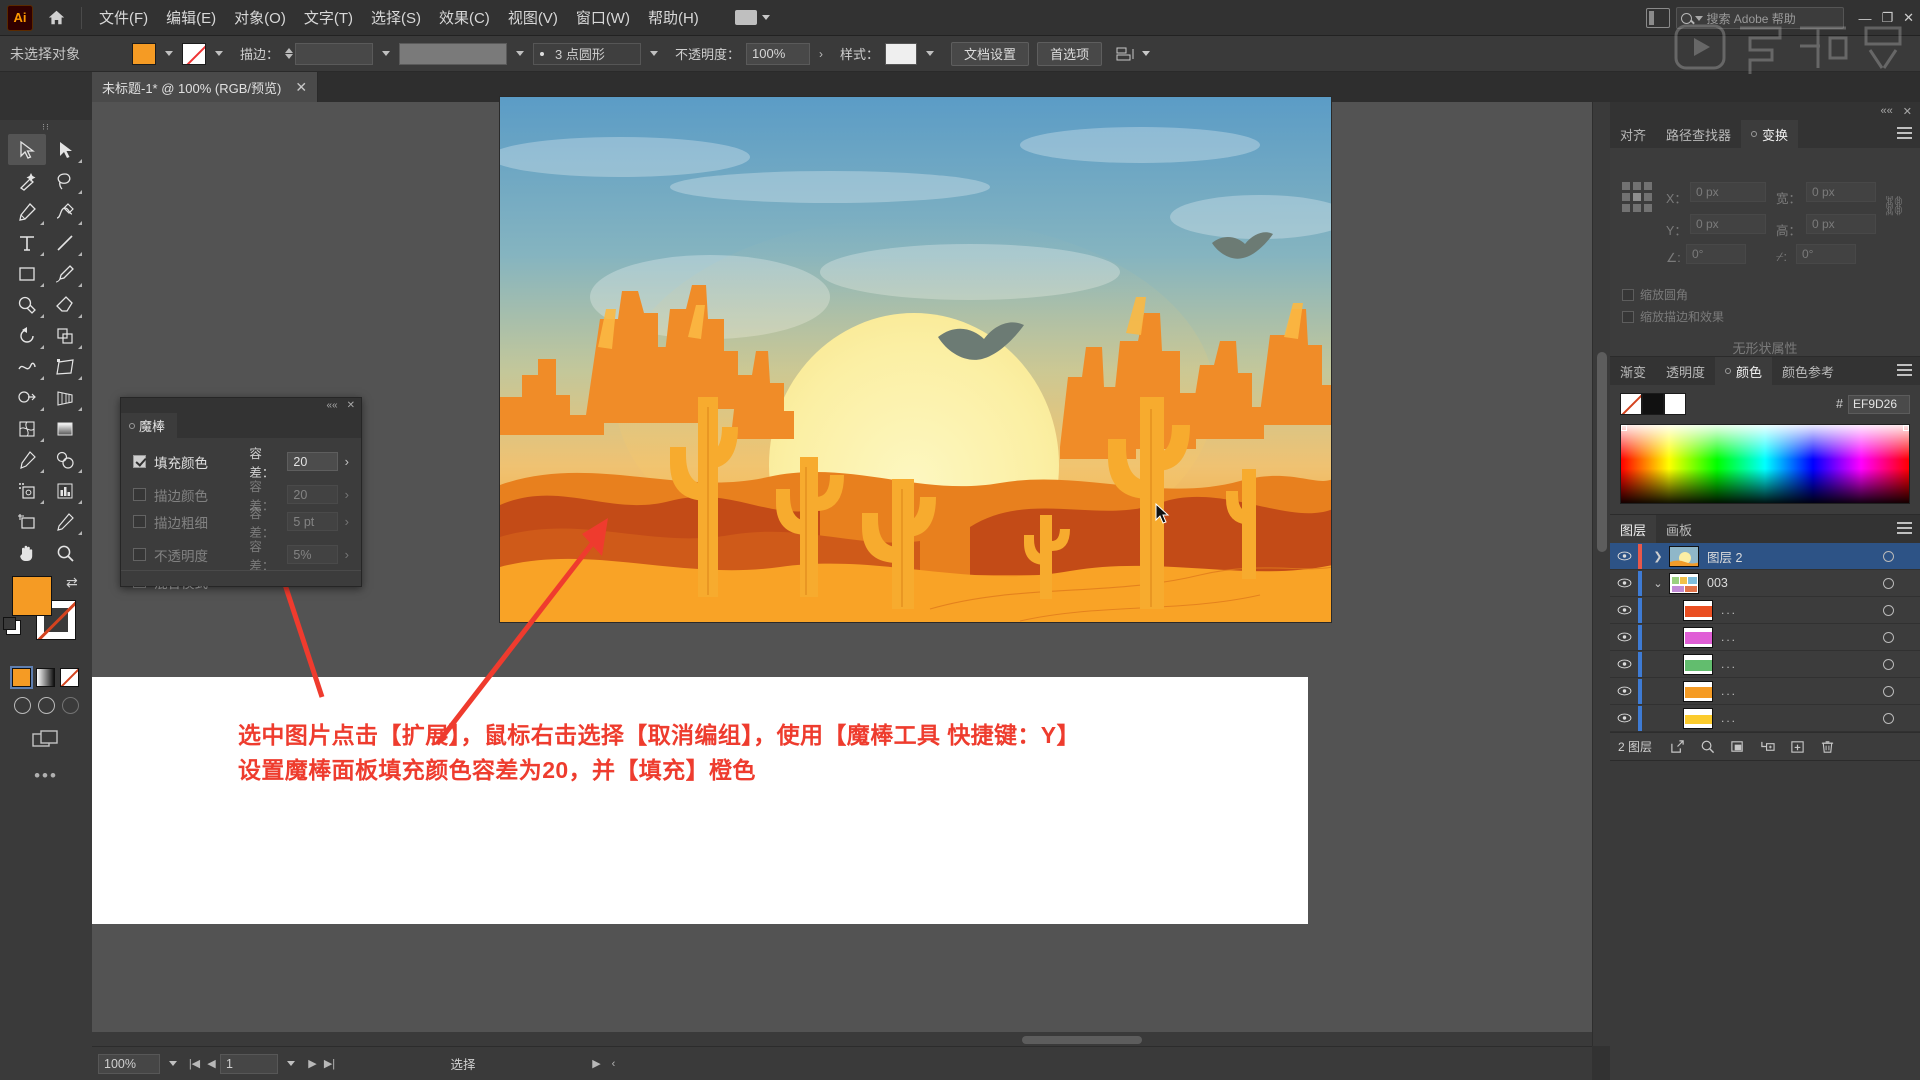 The height and width of the screenshot is (1080, 1920). Describe the element at coordinates (12, 626) in the screenshot. I see `default-fill-stroke-icon` at that location.